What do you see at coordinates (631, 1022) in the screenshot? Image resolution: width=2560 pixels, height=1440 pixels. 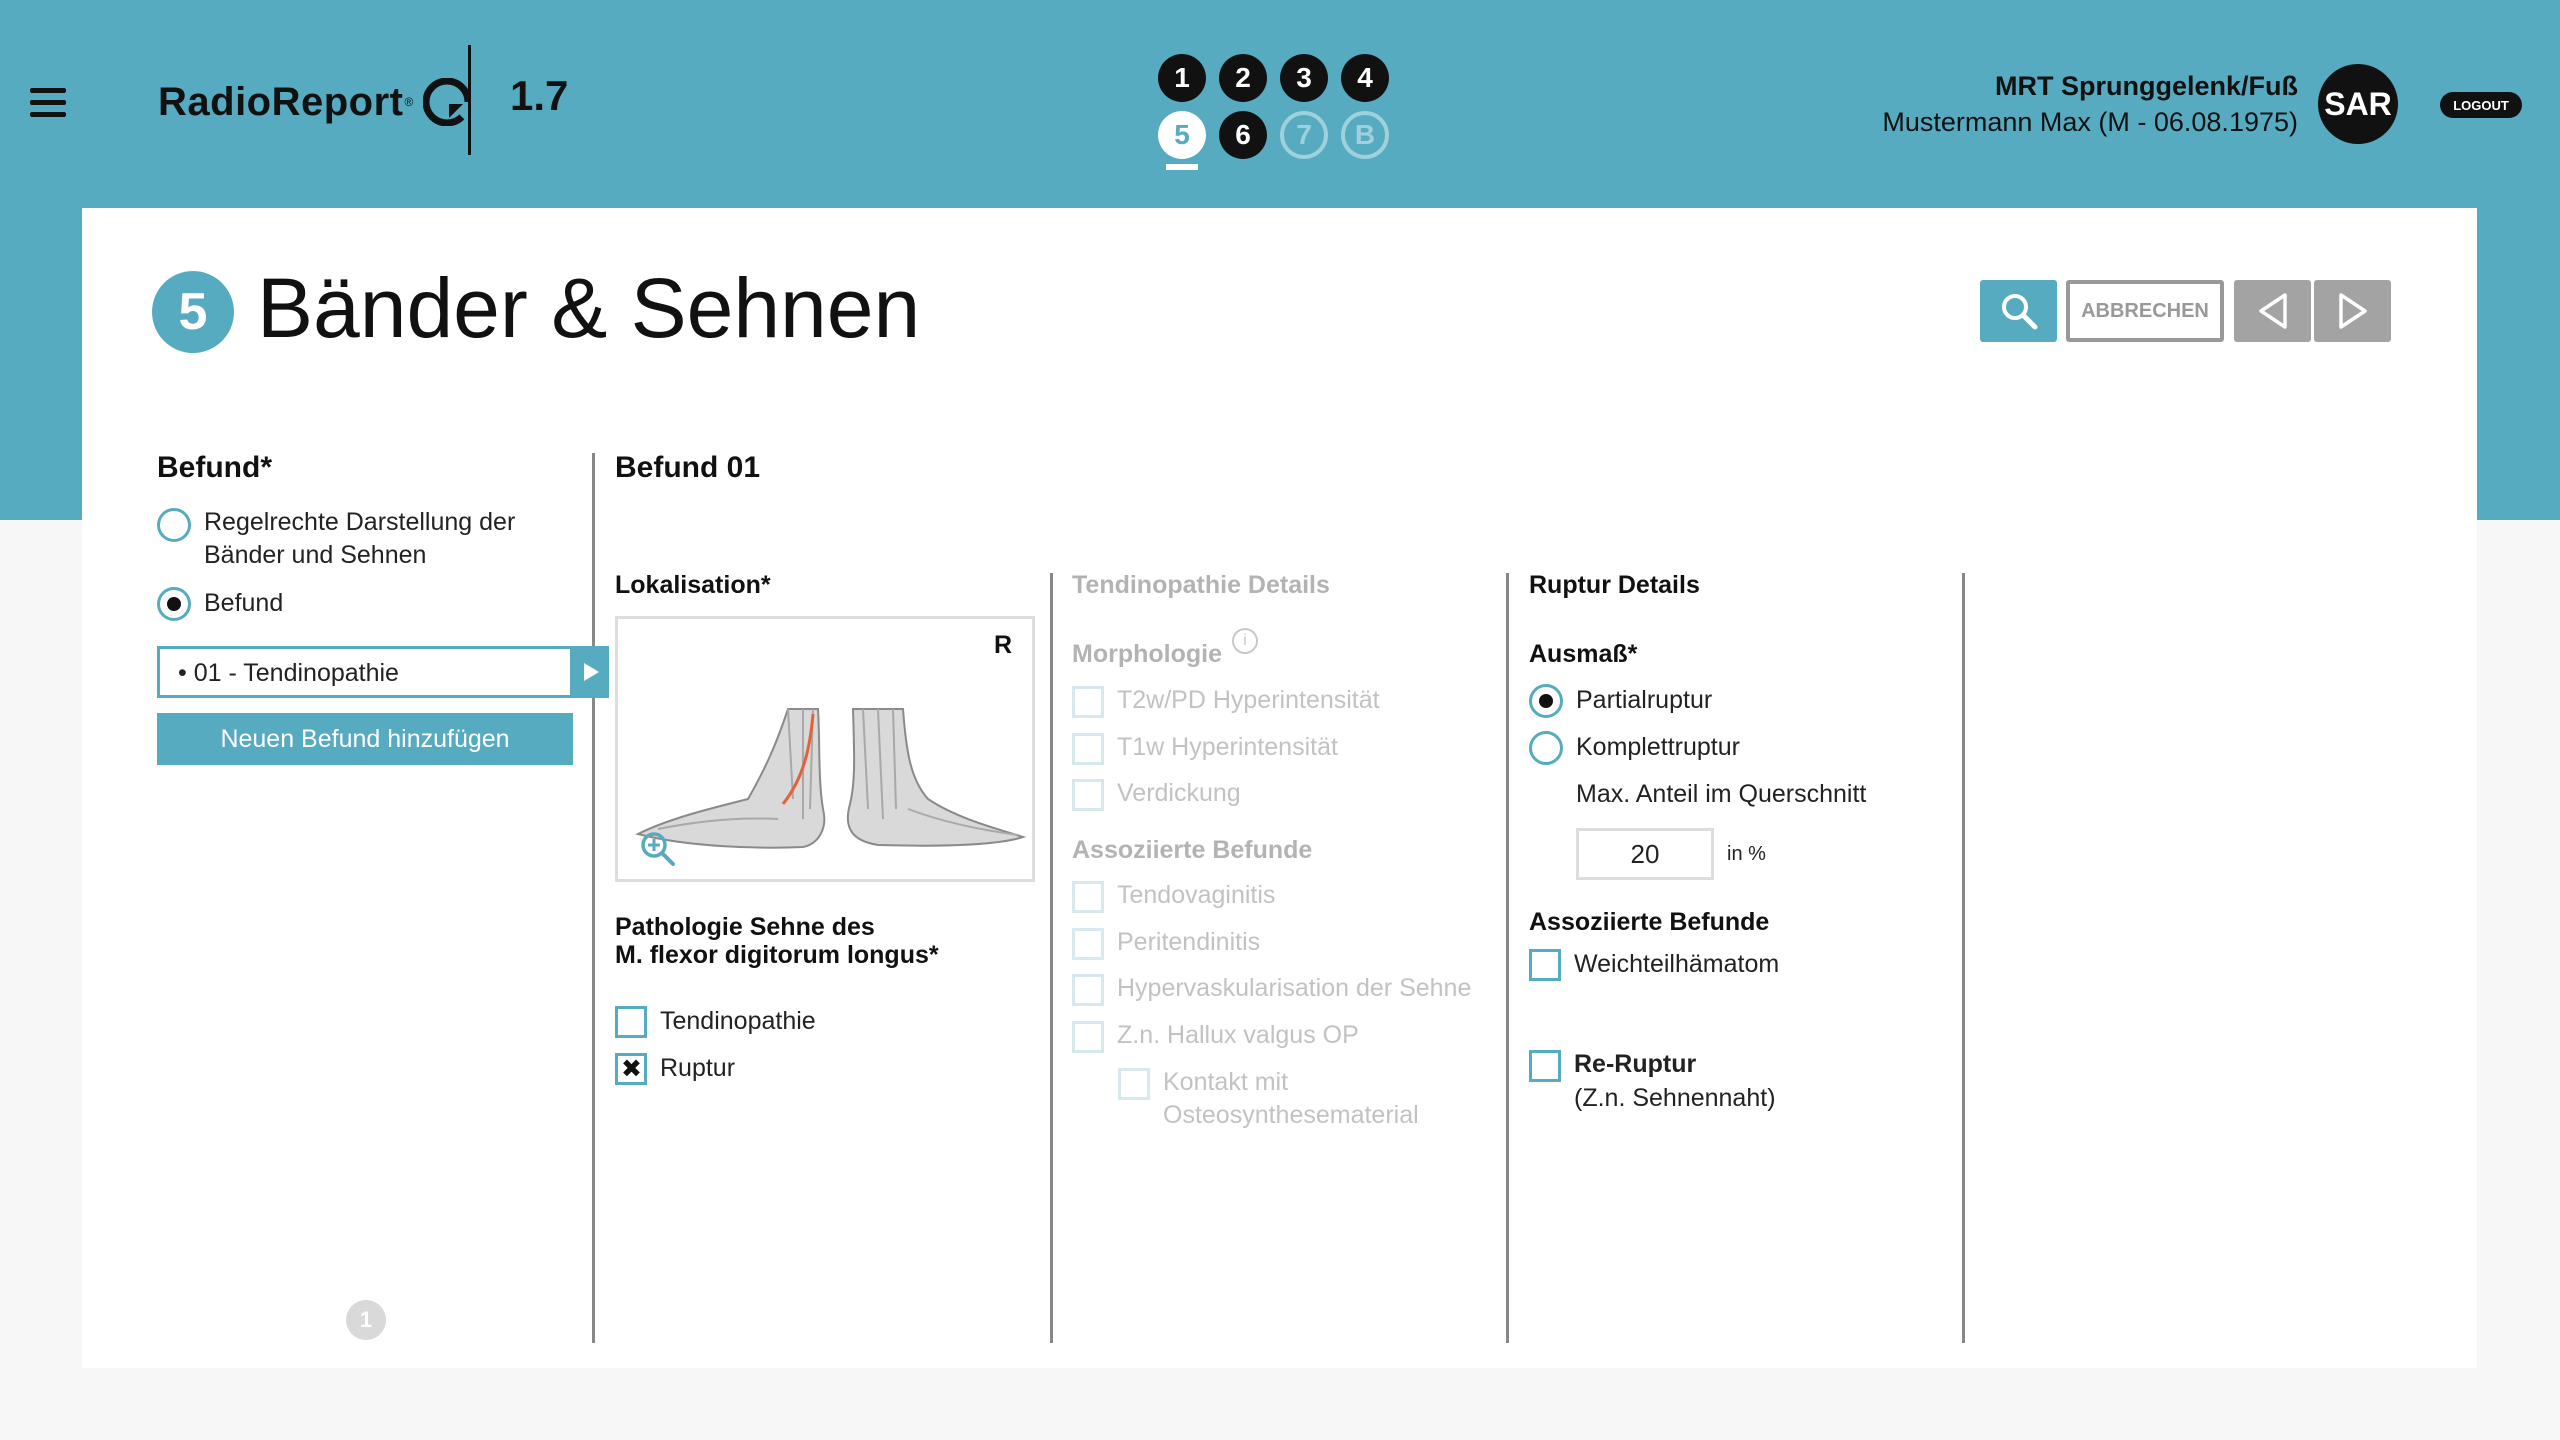 I see `checkbox-tendinopathie` at bounding box center [631, 1022].